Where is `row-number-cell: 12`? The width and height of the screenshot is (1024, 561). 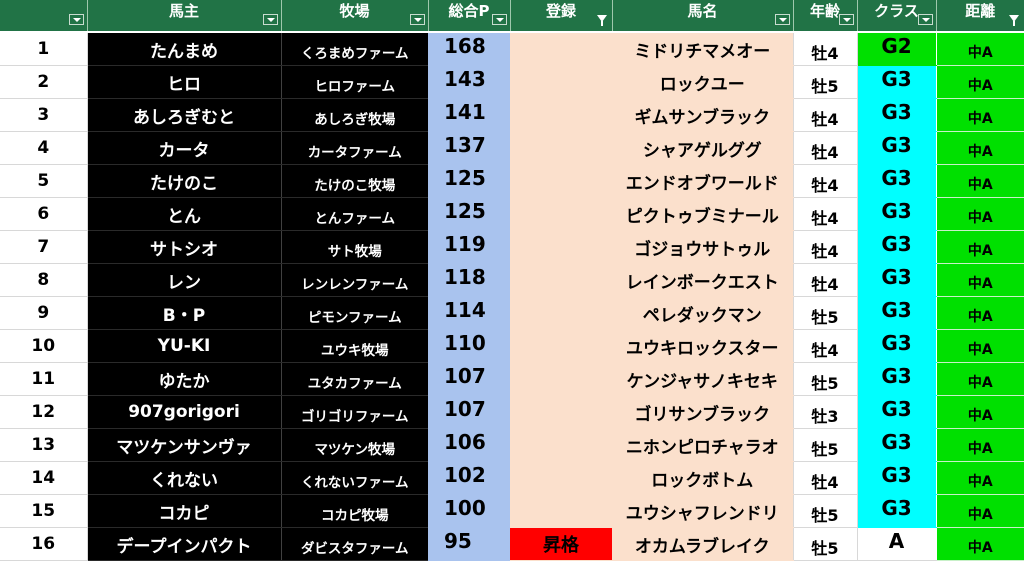
row-number-cell: 12 is located at coordinates (44, 412).